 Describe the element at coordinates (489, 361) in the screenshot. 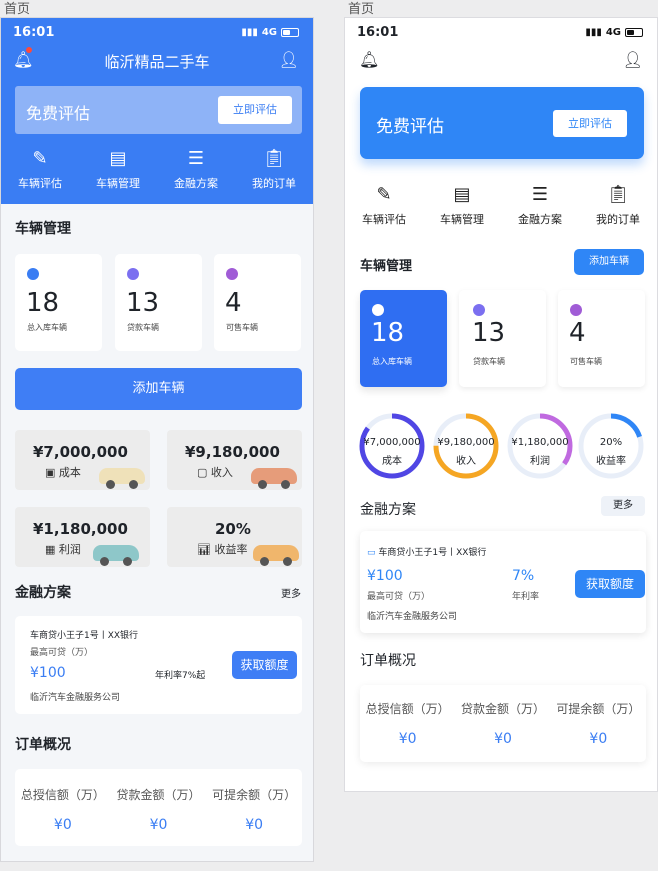

I see `stat-label: 贷款车辆` at that location.